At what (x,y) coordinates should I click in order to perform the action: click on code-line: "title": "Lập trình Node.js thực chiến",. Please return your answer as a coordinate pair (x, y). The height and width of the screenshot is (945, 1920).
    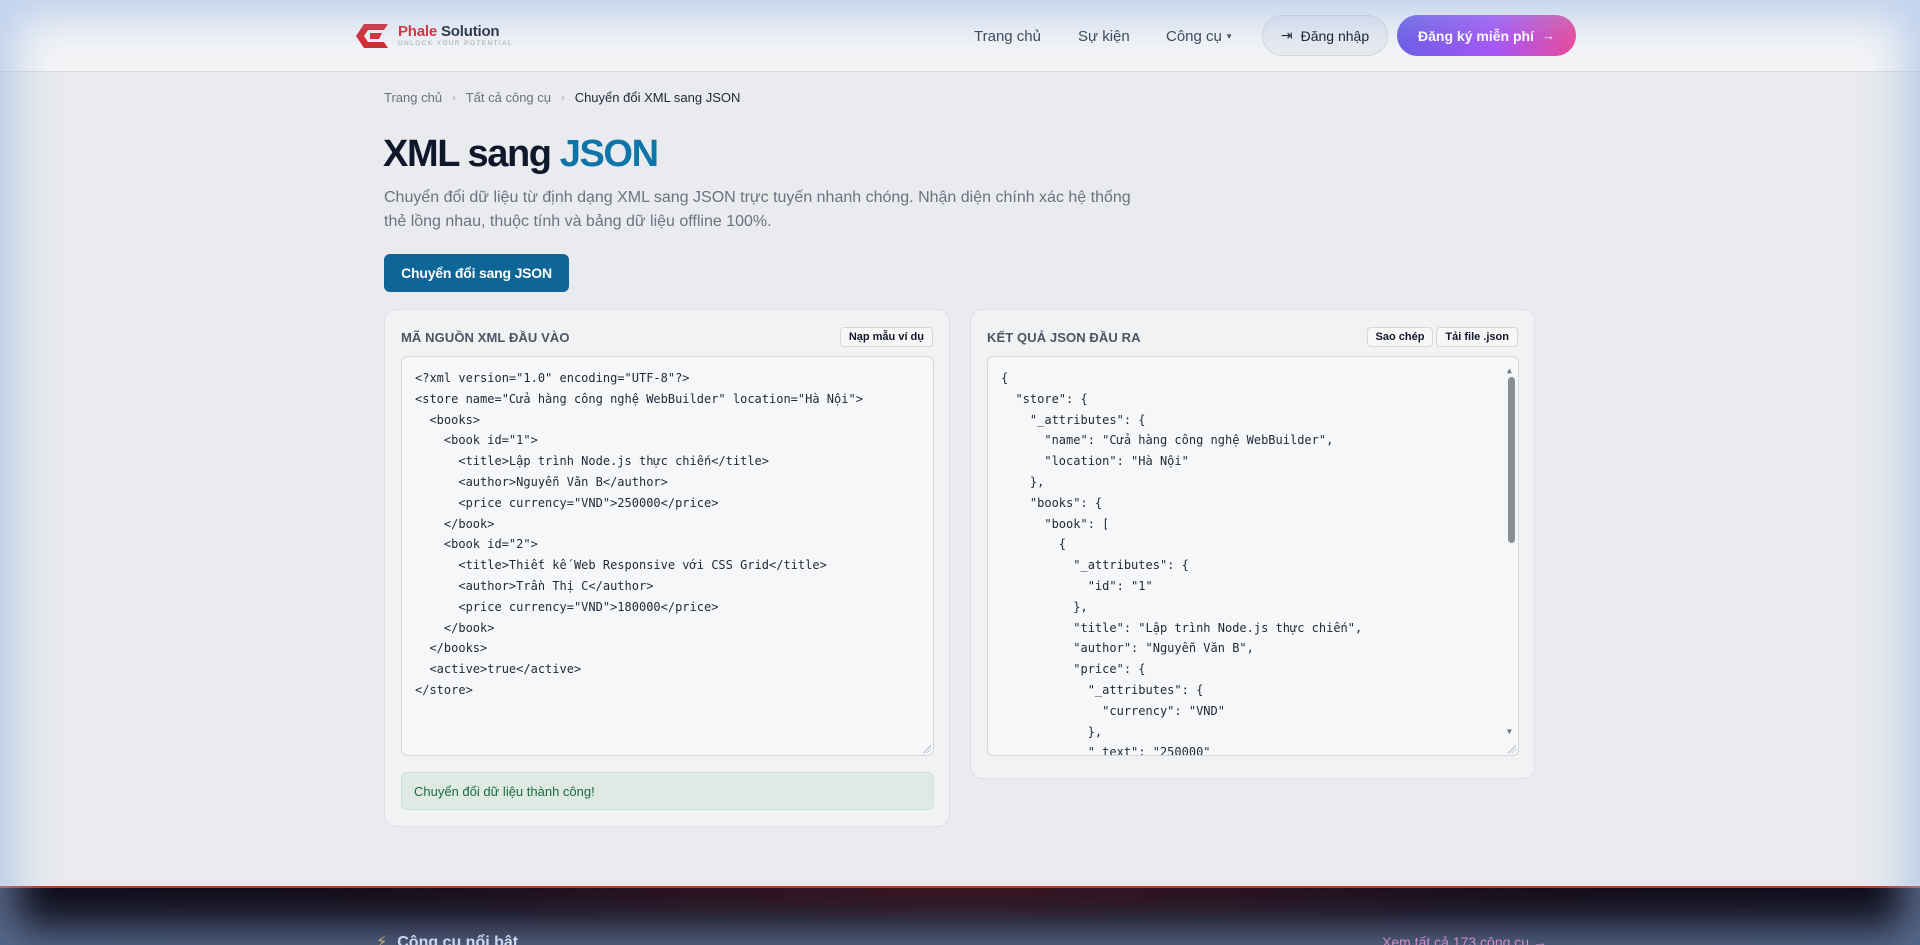
    Looking at the image, I should click on (1182, 627).